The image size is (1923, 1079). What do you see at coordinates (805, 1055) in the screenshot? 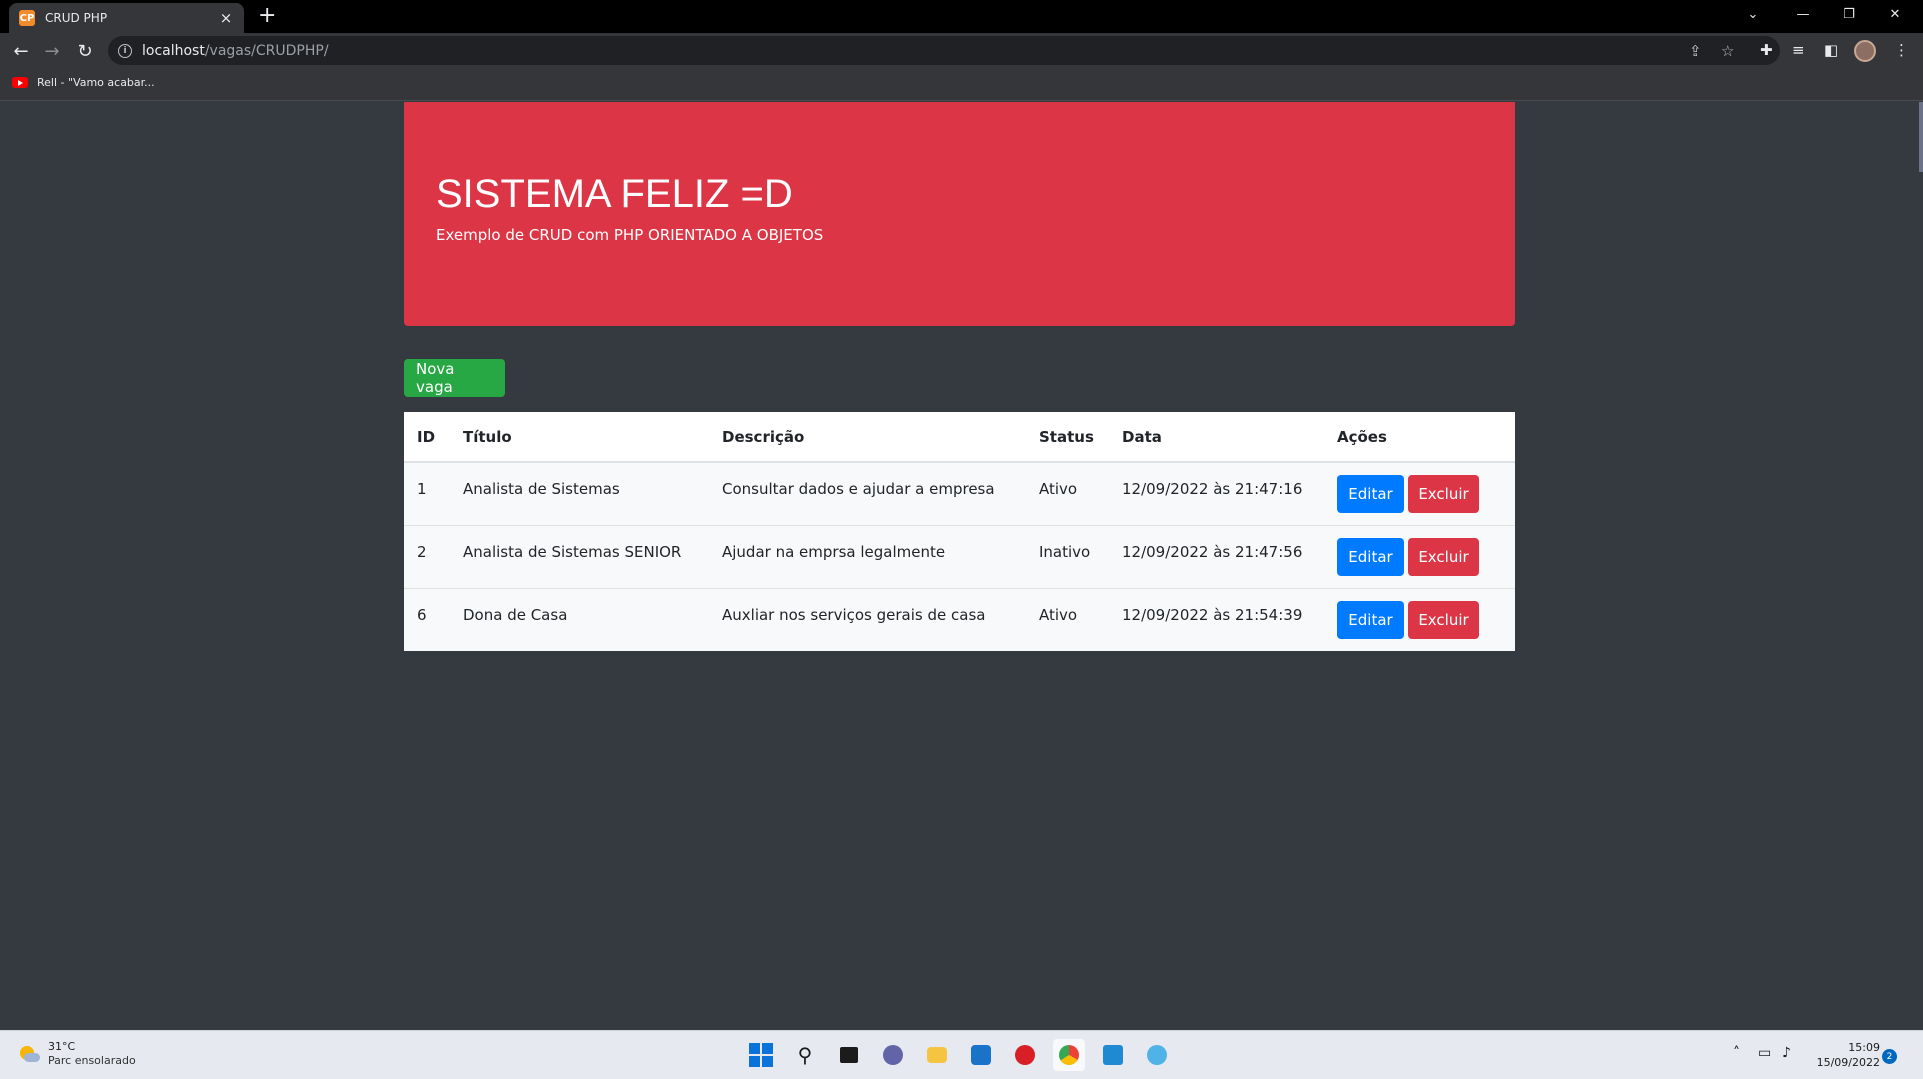
I see `search-icon: ⚲` at bounding box center [805, 1055].